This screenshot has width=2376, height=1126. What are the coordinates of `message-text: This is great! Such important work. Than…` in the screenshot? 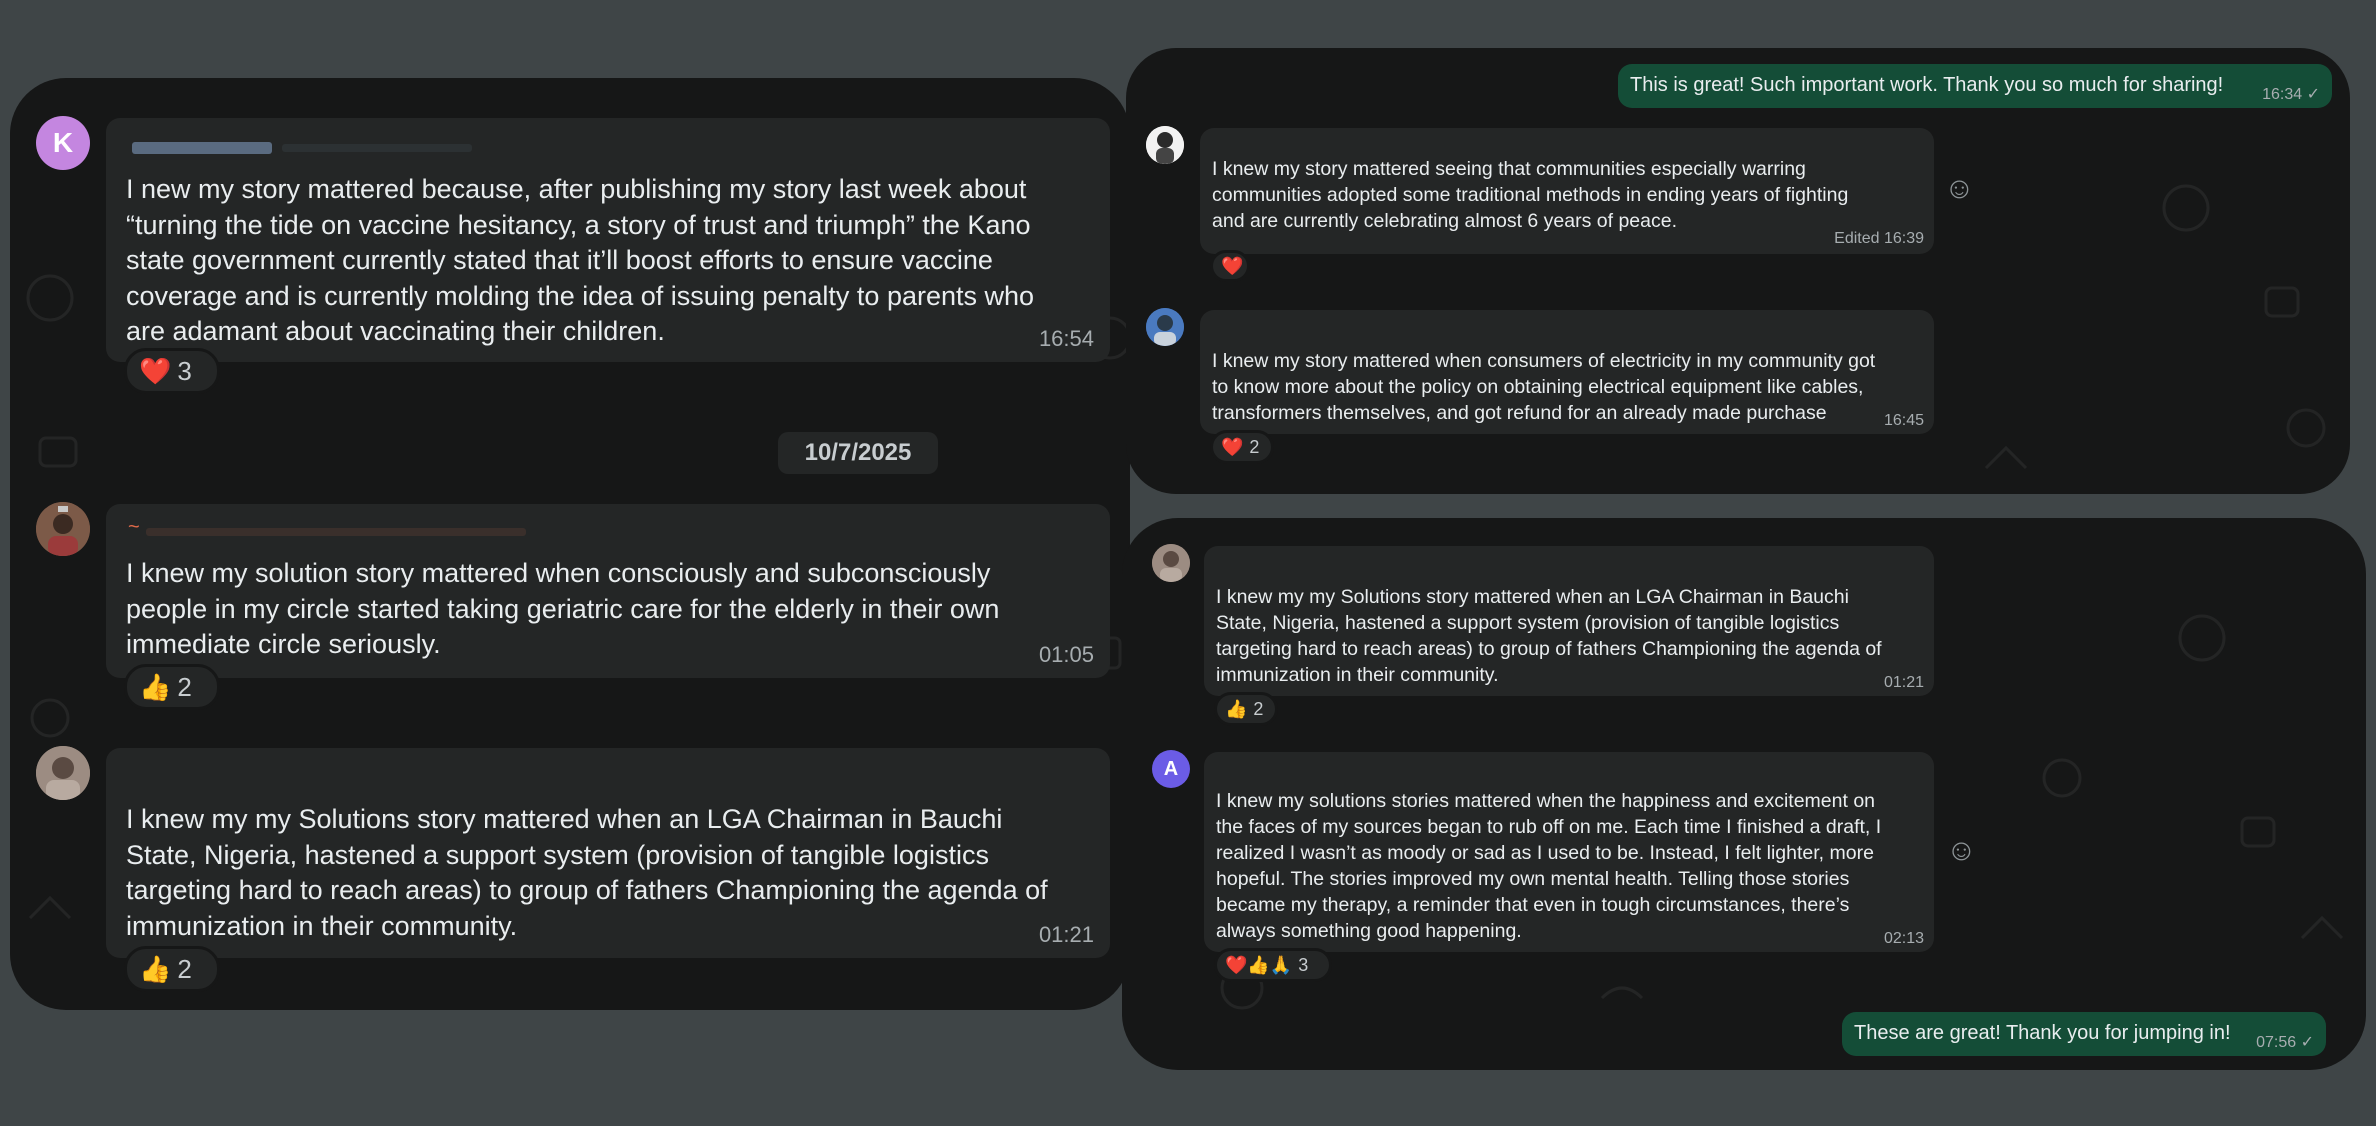 It's located at (1927, 85).